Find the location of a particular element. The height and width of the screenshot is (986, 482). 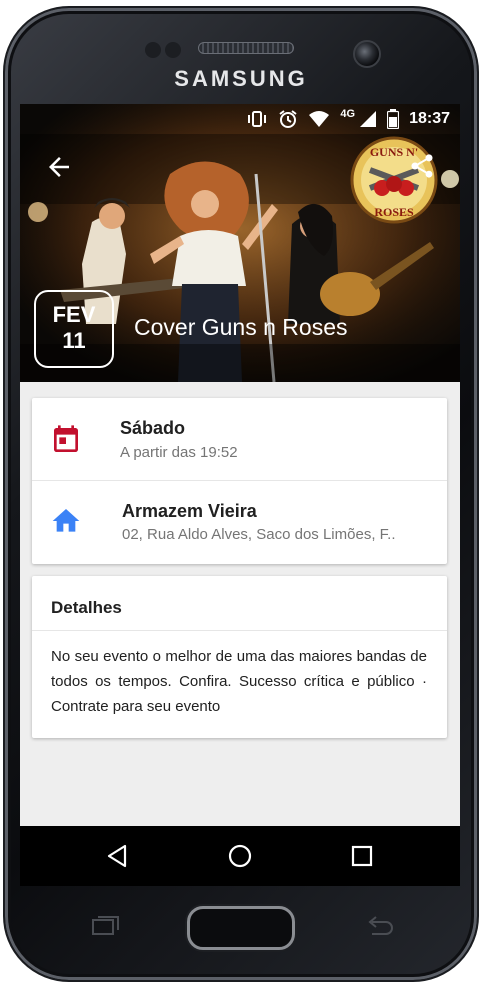

event-time-row: Sábado A partir das 19:52 is located at coordinates (239, 439).